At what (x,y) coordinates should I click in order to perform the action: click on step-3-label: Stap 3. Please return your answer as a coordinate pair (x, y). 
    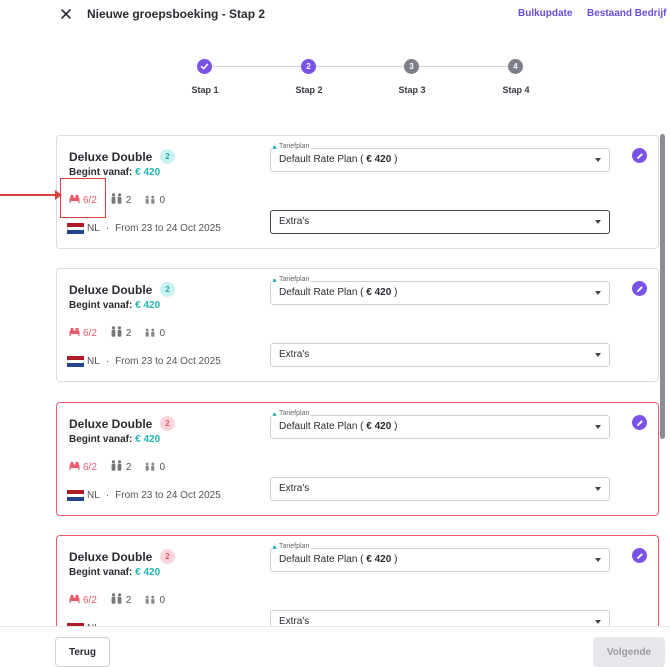
    Looking at the image, I should click on (412, 90).